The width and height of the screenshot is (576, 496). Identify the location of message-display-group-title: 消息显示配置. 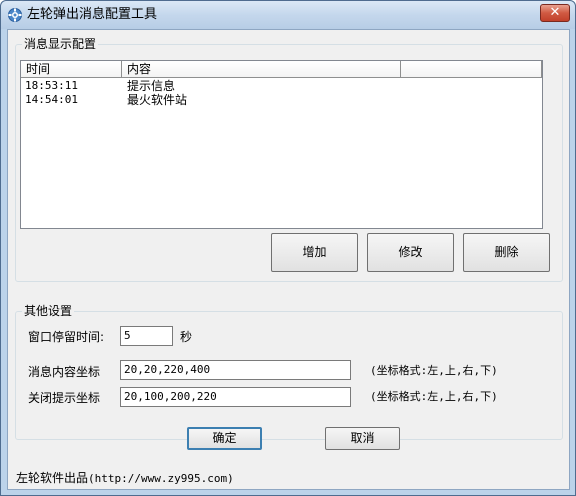
(60, 44).